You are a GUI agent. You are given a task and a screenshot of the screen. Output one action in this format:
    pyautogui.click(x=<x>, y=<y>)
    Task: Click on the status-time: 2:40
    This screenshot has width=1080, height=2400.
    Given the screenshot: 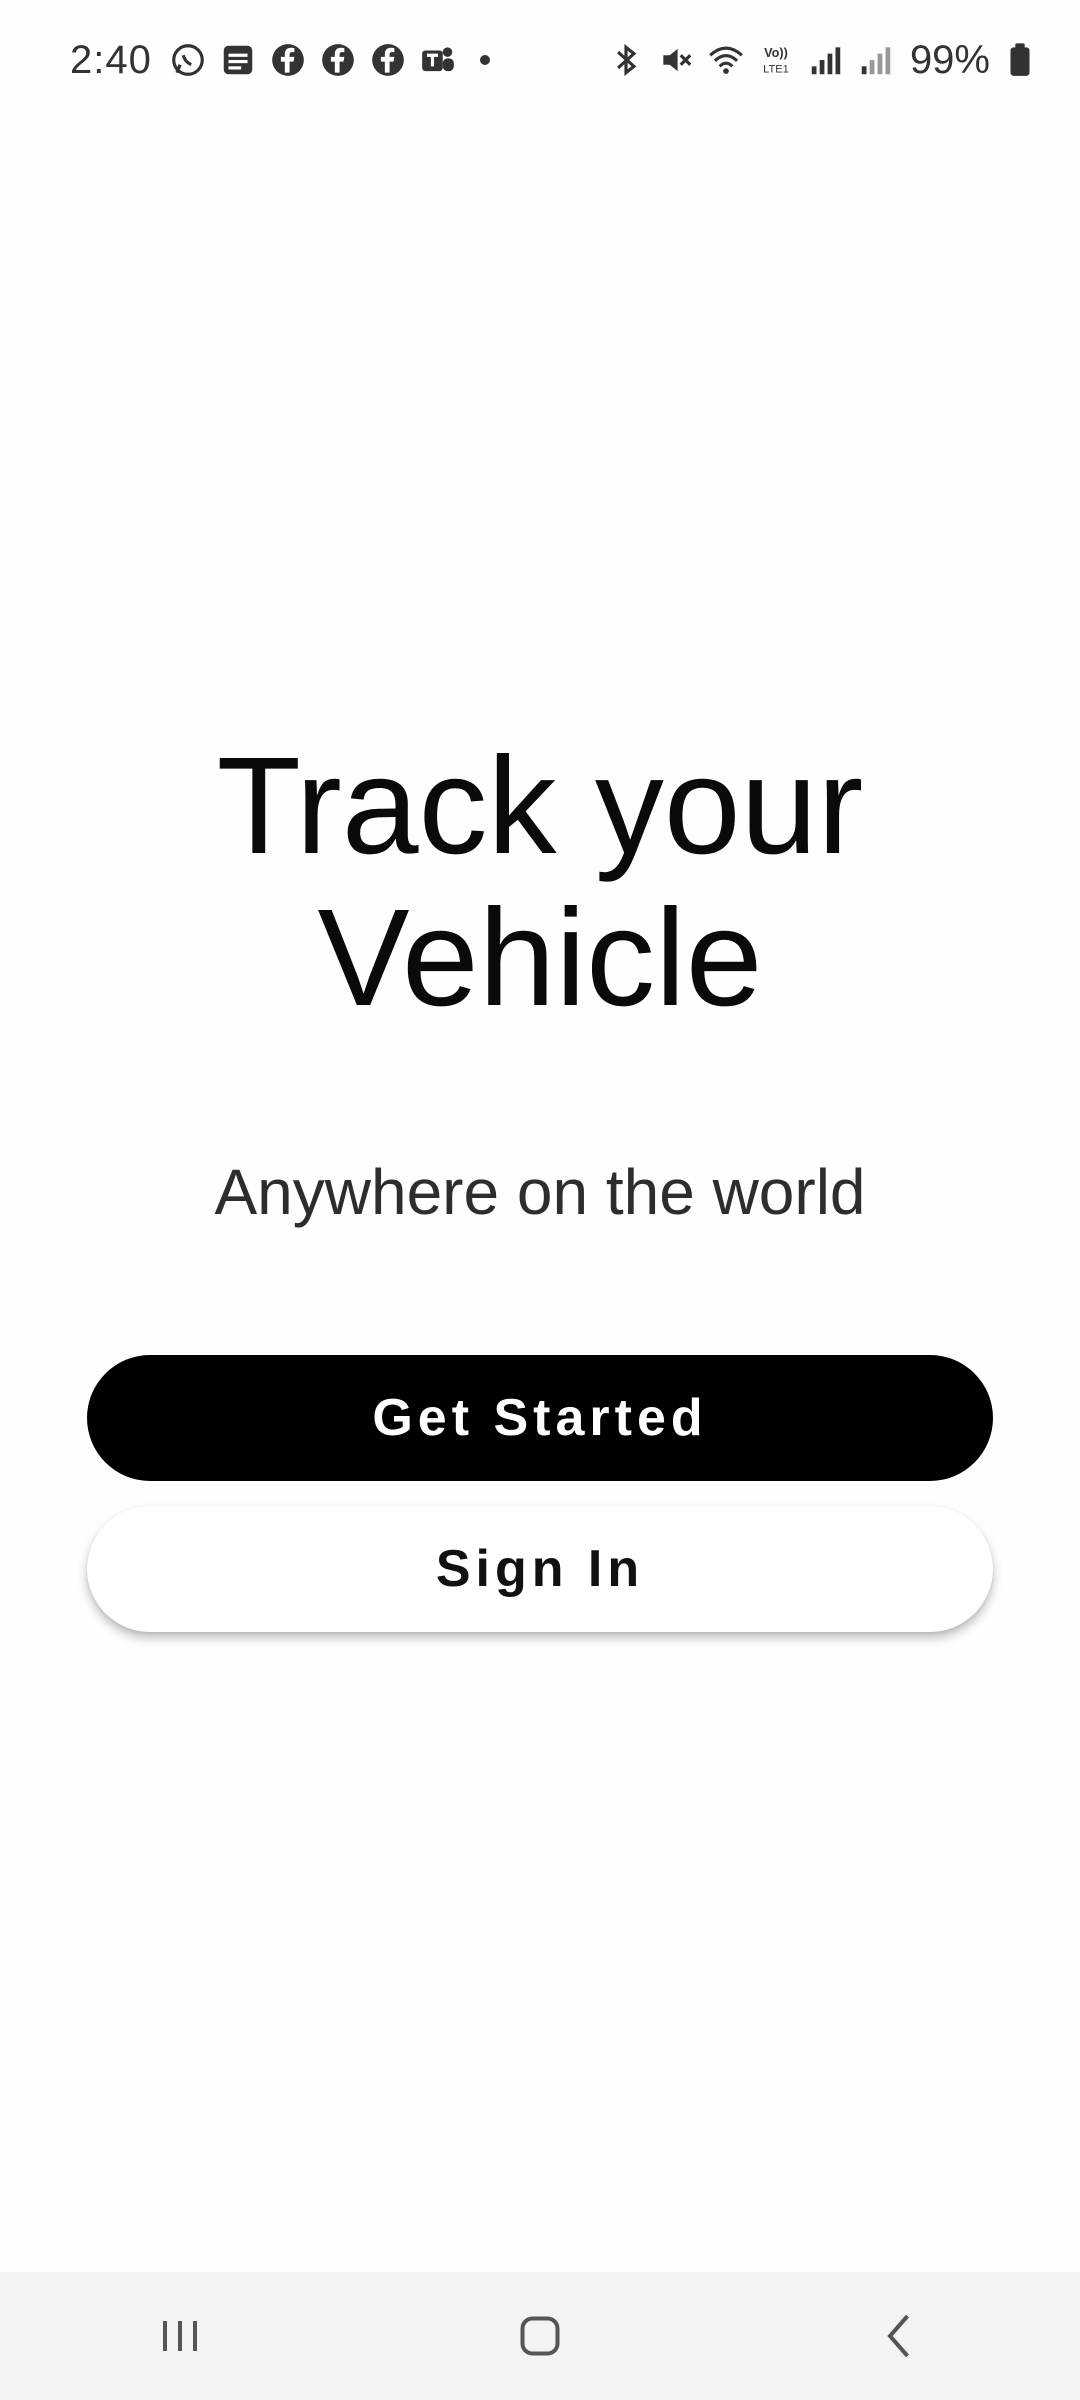 What is the action you would take?
    pyautogui.click(x=111, y=59)
    